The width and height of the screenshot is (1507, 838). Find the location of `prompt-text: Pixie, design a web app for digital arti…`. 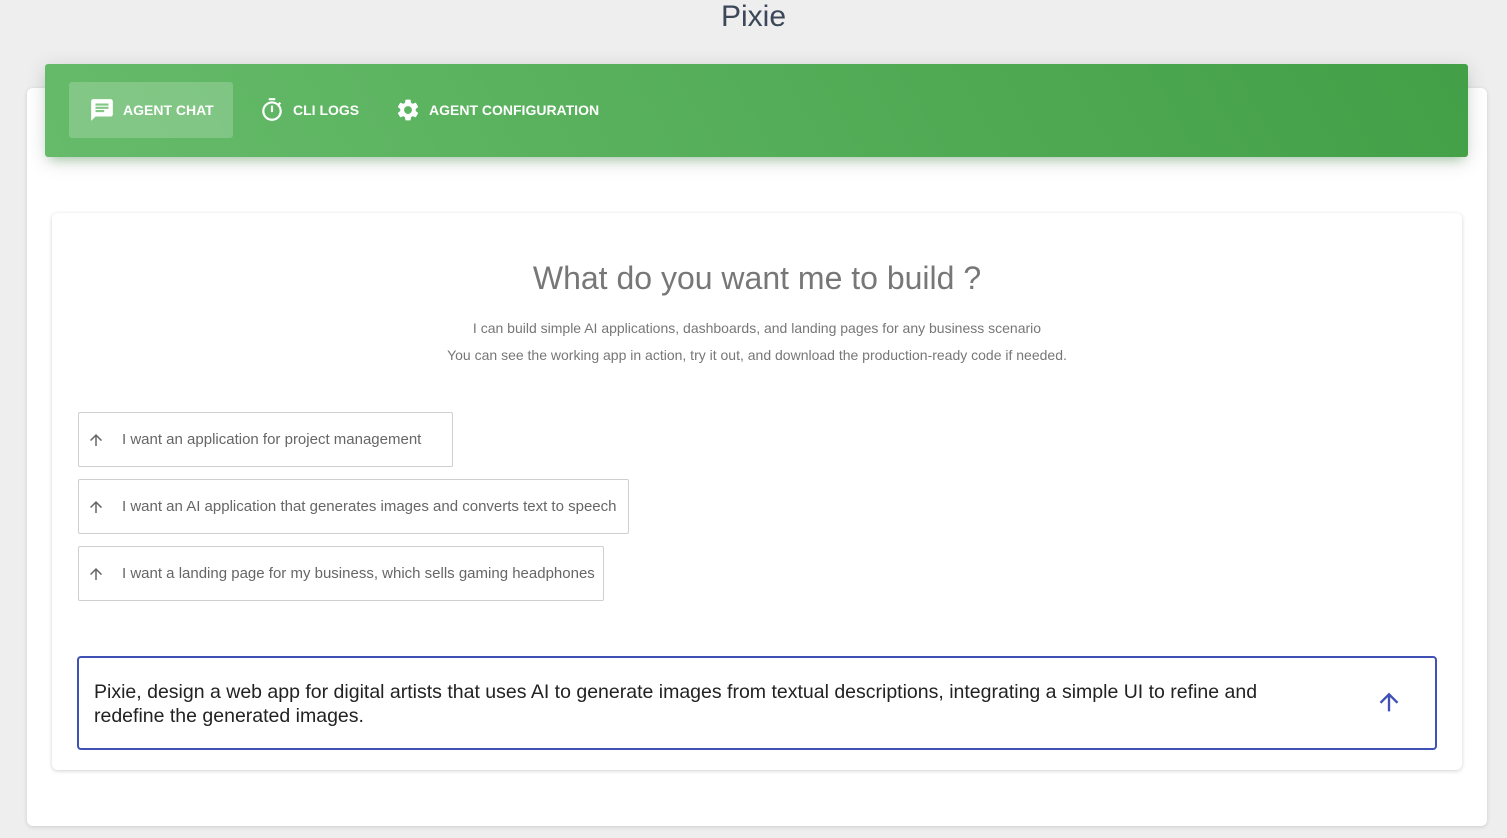

prompt-text: Pixie, design a web app for digital arti… is located at coordinates (709, 704).